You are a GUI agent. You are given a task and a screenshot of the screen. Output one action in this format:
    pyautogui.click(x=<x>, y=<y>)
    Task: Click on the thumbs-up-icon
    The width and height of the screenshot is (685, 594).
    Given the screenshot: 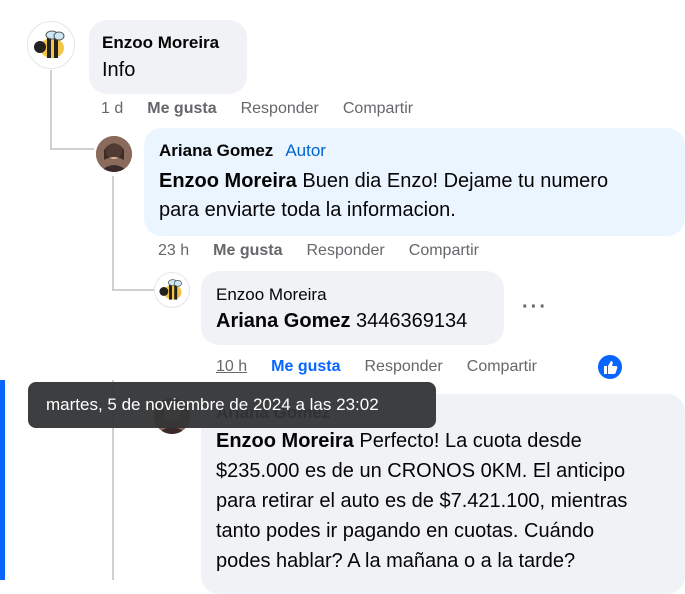 What is the action you would take?
    pyautogui.click(x=610, y=367)
    